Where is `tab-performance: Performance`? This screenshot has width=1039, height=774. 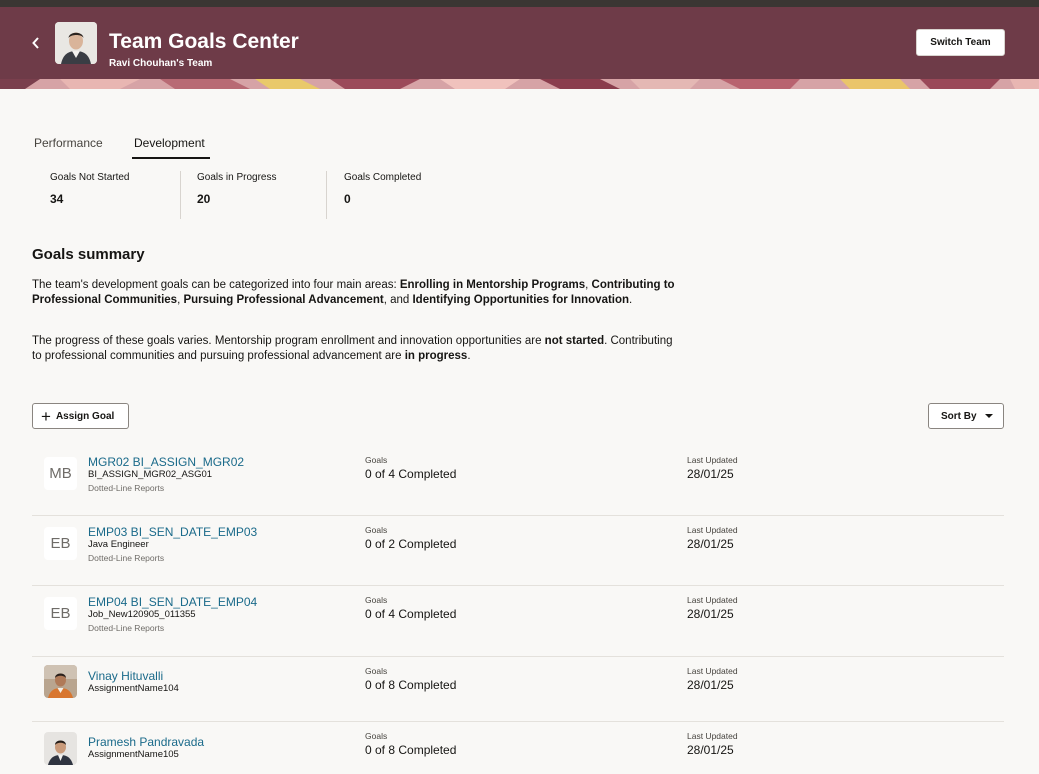
tab-performance: Performance is located at coordinates (68, 143).